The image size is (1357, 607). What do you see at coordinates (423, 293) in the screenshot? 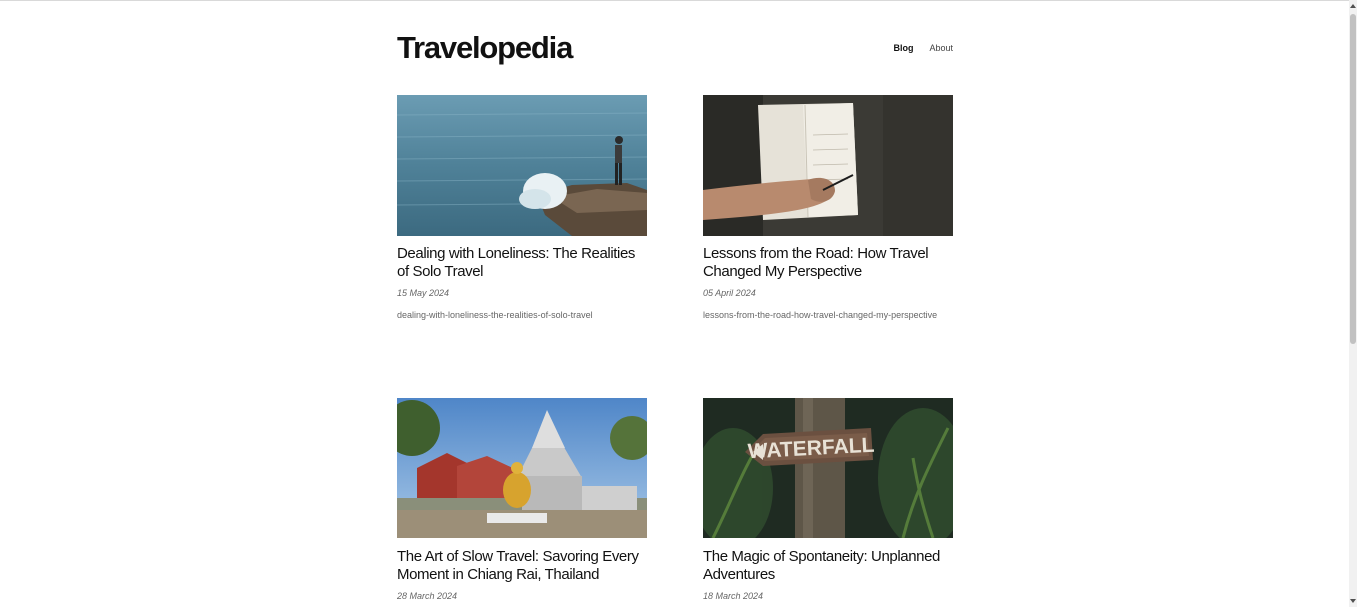
I see `post-date: 15 May 2024` at bounding box center [423, 293].